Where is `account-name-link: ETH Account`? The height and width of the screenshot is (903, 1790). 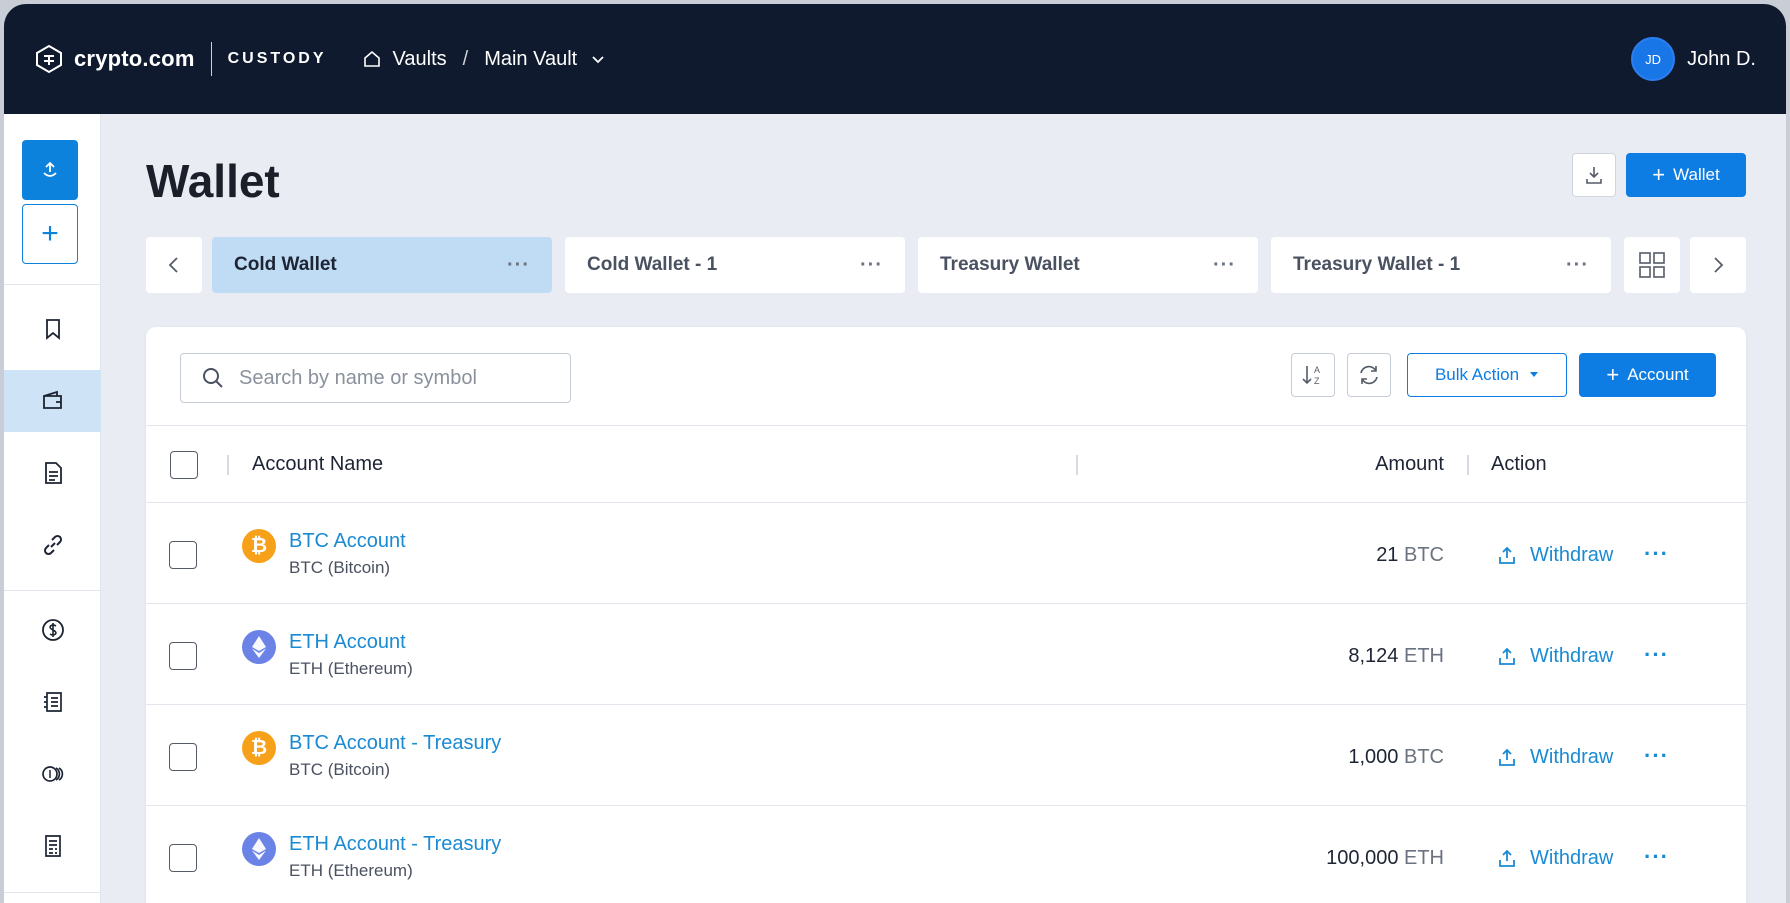
account-name-link: ETH Account is located at coordinates (347, 642).